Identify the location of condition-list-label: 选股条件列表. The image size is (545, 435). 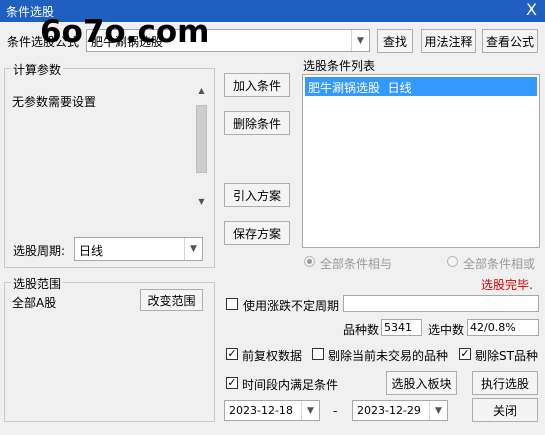
(339, 66).